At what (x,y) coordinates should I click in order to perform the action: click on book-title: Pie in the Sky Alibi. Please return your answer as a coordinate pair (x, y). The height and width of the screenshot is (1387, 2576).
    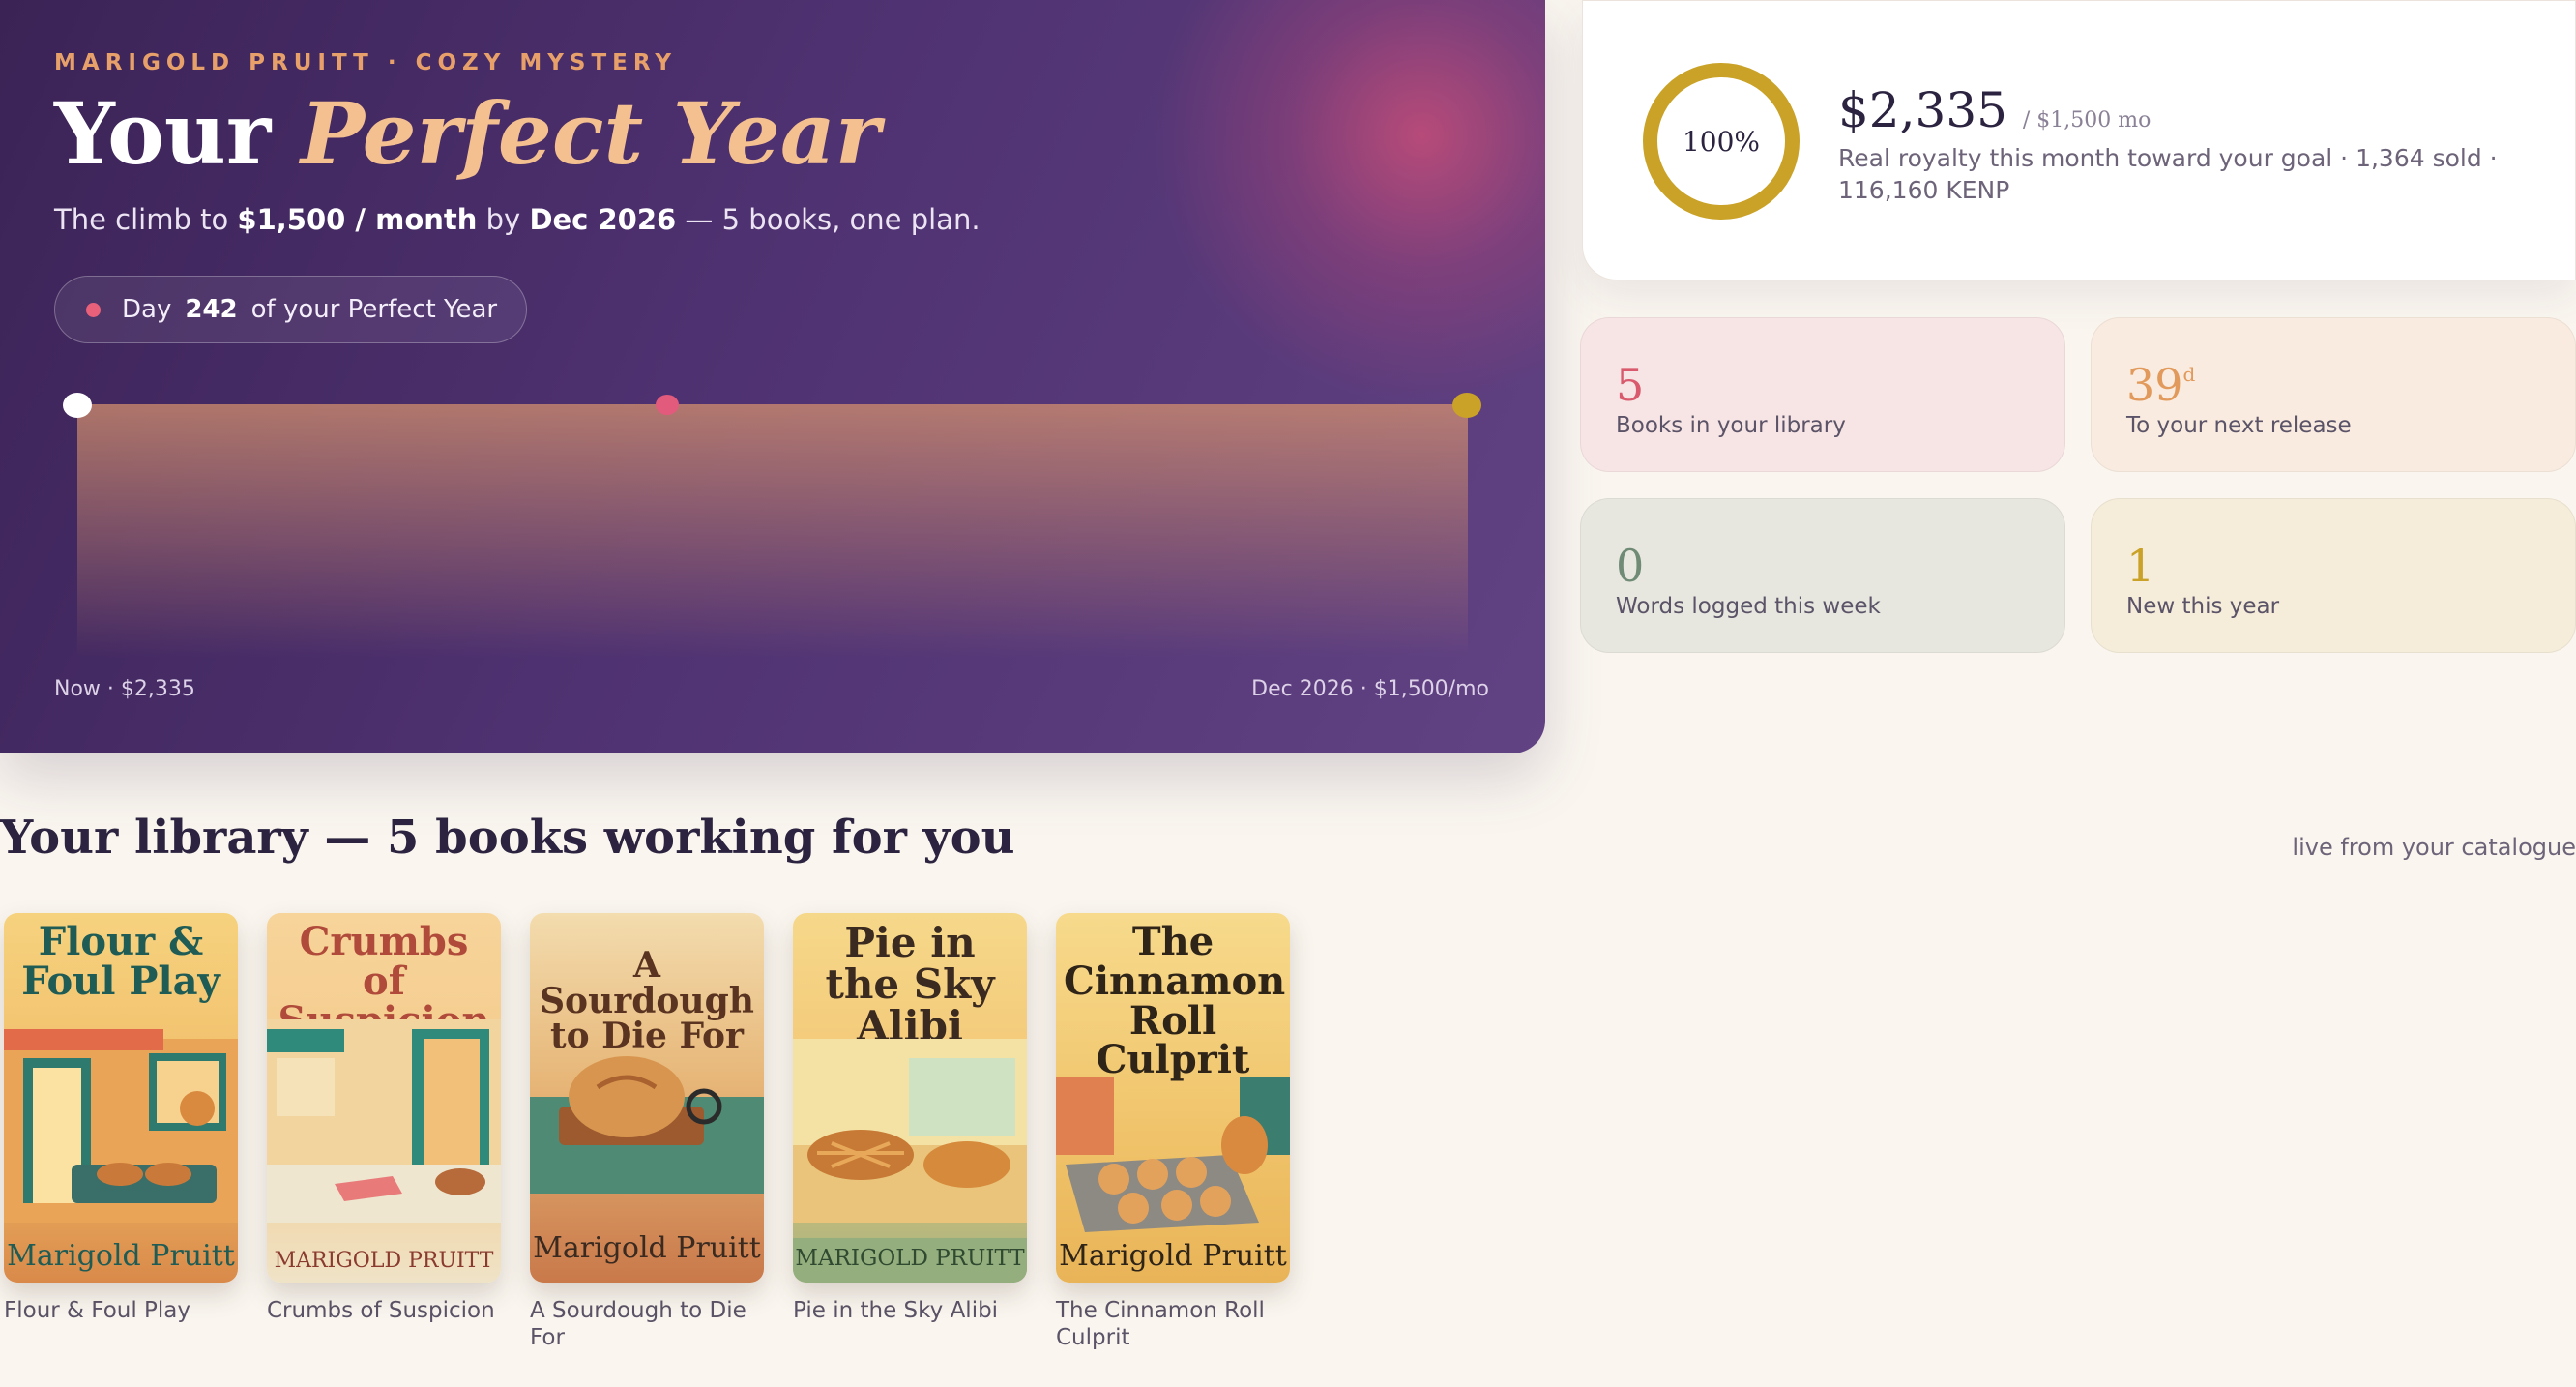
    Looking at the image, I should click on (896, 1310).